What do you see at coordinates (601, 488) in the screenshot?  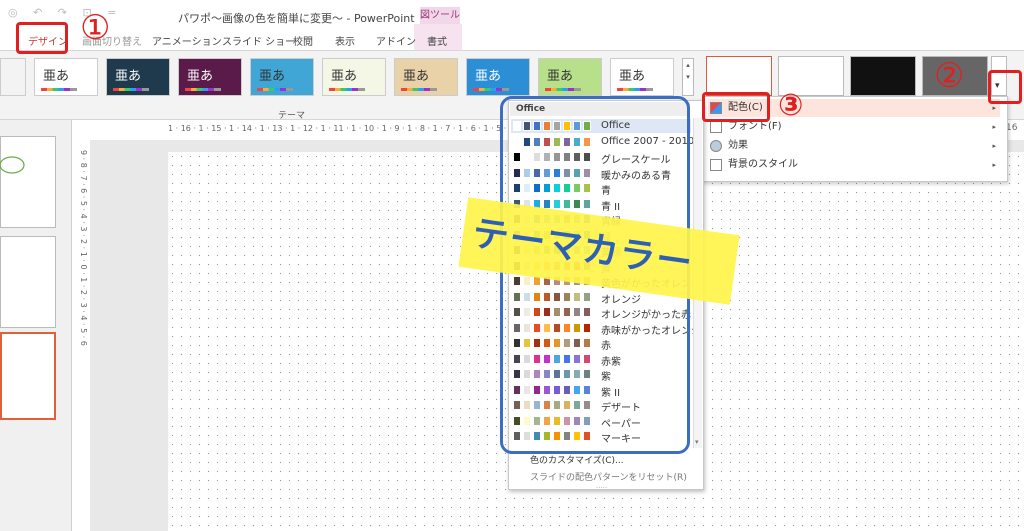 I see `resize-grip: ·····` at bounding box center [601, 488].